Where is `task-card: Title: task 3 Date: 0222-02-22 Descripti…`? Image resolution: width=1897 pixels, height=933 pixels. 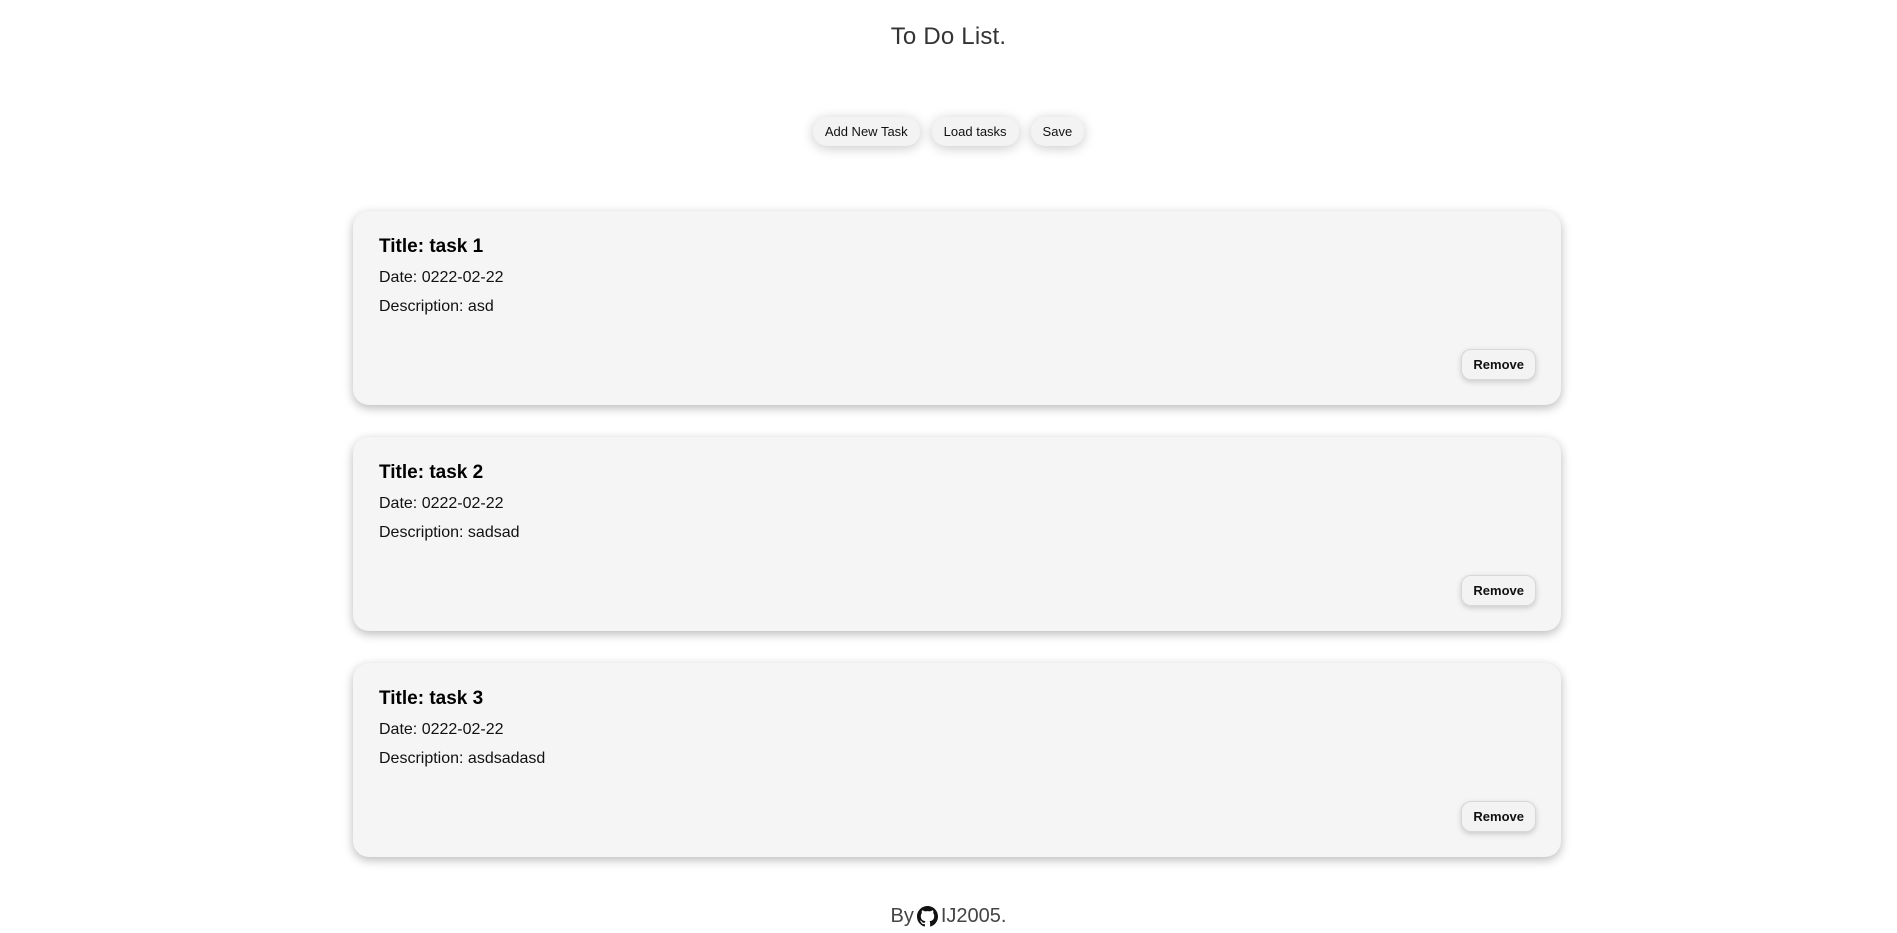
task-card: Title: task 3 Date: 0222-02-22 Descripti… is located at coordinates (957, 760).